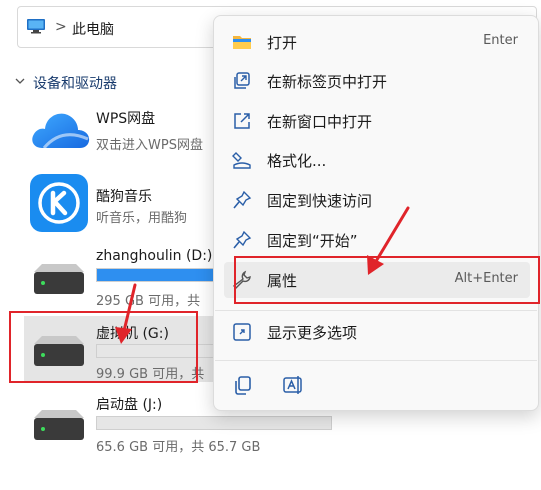 Image resolution: width=541 pixels, height=490 pixels. Describe the element at coordinates (36, 26) in the screenshot. I see `this-pc-icon` at that location.